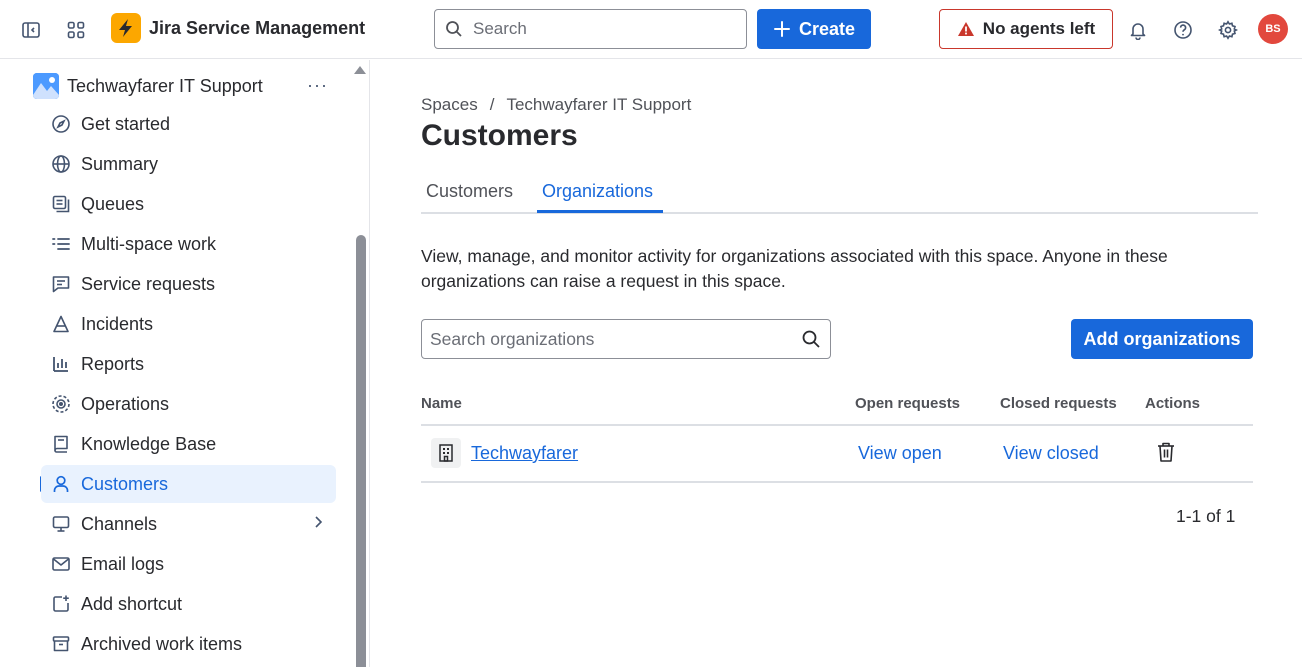  I want to click on tab-customers: Customers, so click(469, 191).